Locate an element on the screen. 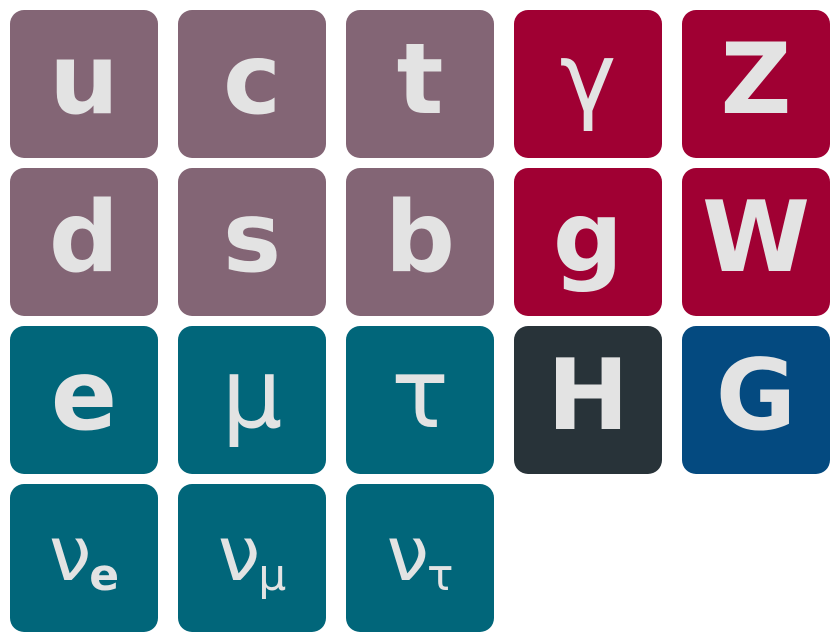  tile-charm-quark: c is located at coordinates (252, 84).